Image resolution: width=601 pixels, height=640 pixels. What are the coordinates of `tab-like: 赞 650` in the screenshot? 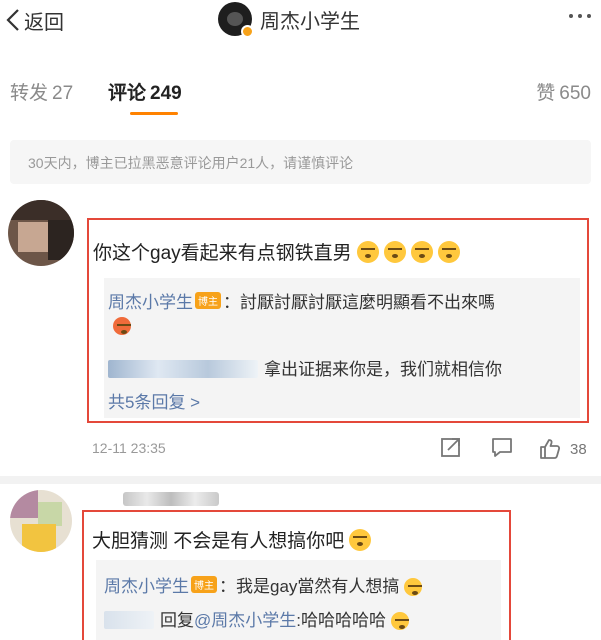 It's located at (563, 91).